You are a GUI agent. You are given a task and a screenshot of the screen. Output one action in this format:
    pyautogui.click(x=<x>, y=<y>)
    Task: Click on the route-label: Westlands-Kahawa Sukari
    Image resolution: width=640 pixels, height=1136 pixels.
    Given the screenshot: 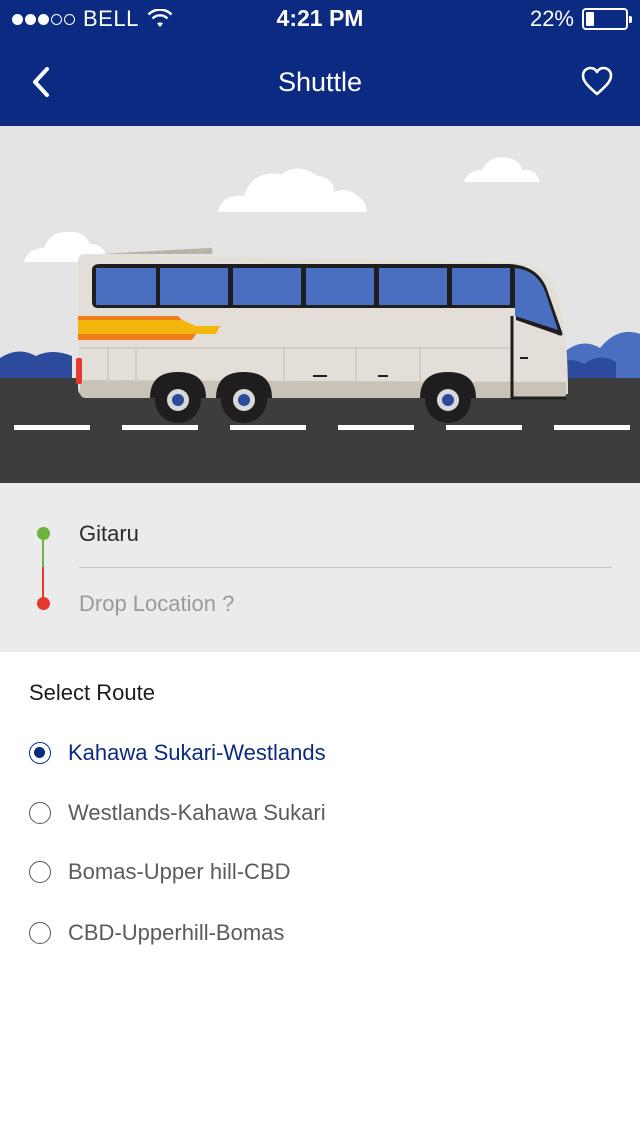 What is the action you would take?
    pyautogui.click(x=197, y=812)
    